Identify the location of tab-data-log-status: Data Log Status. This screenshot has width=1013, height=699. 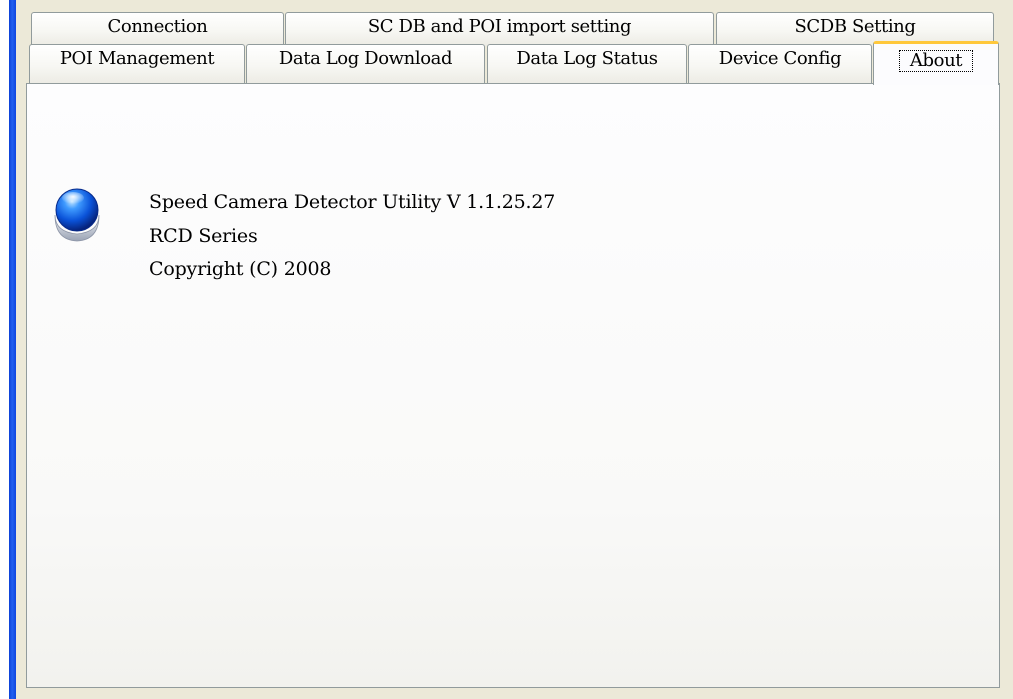
(587, 64).